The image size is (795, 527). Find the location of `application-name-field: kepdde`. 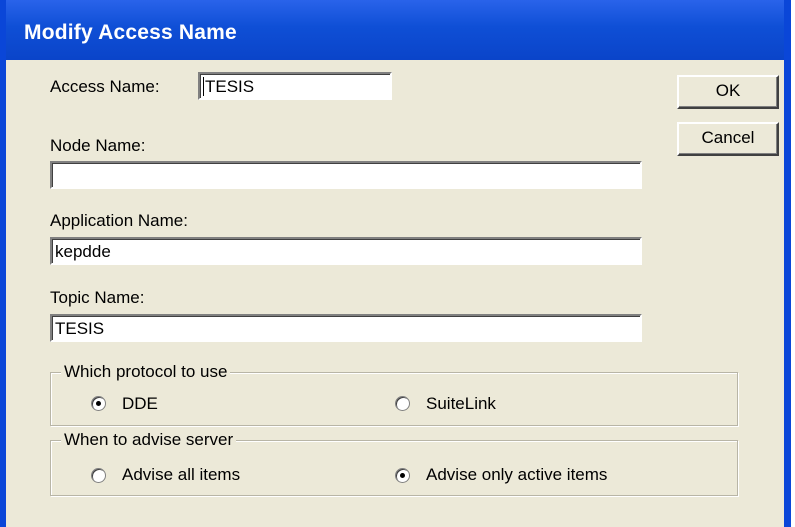

application-name-field: kepdde is located at coordinates (346, 251).